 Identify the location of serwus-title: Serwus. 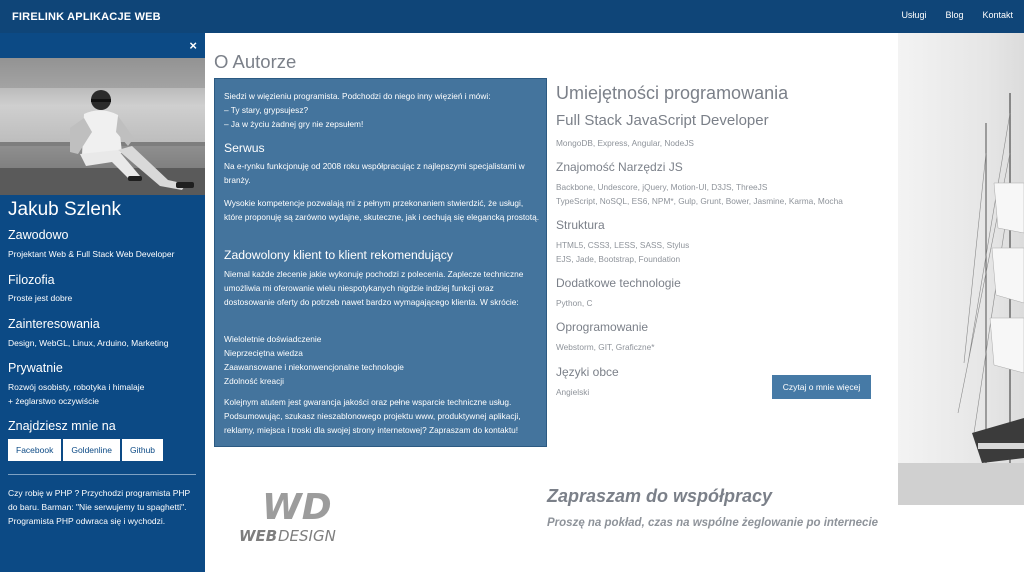
(244, 148).